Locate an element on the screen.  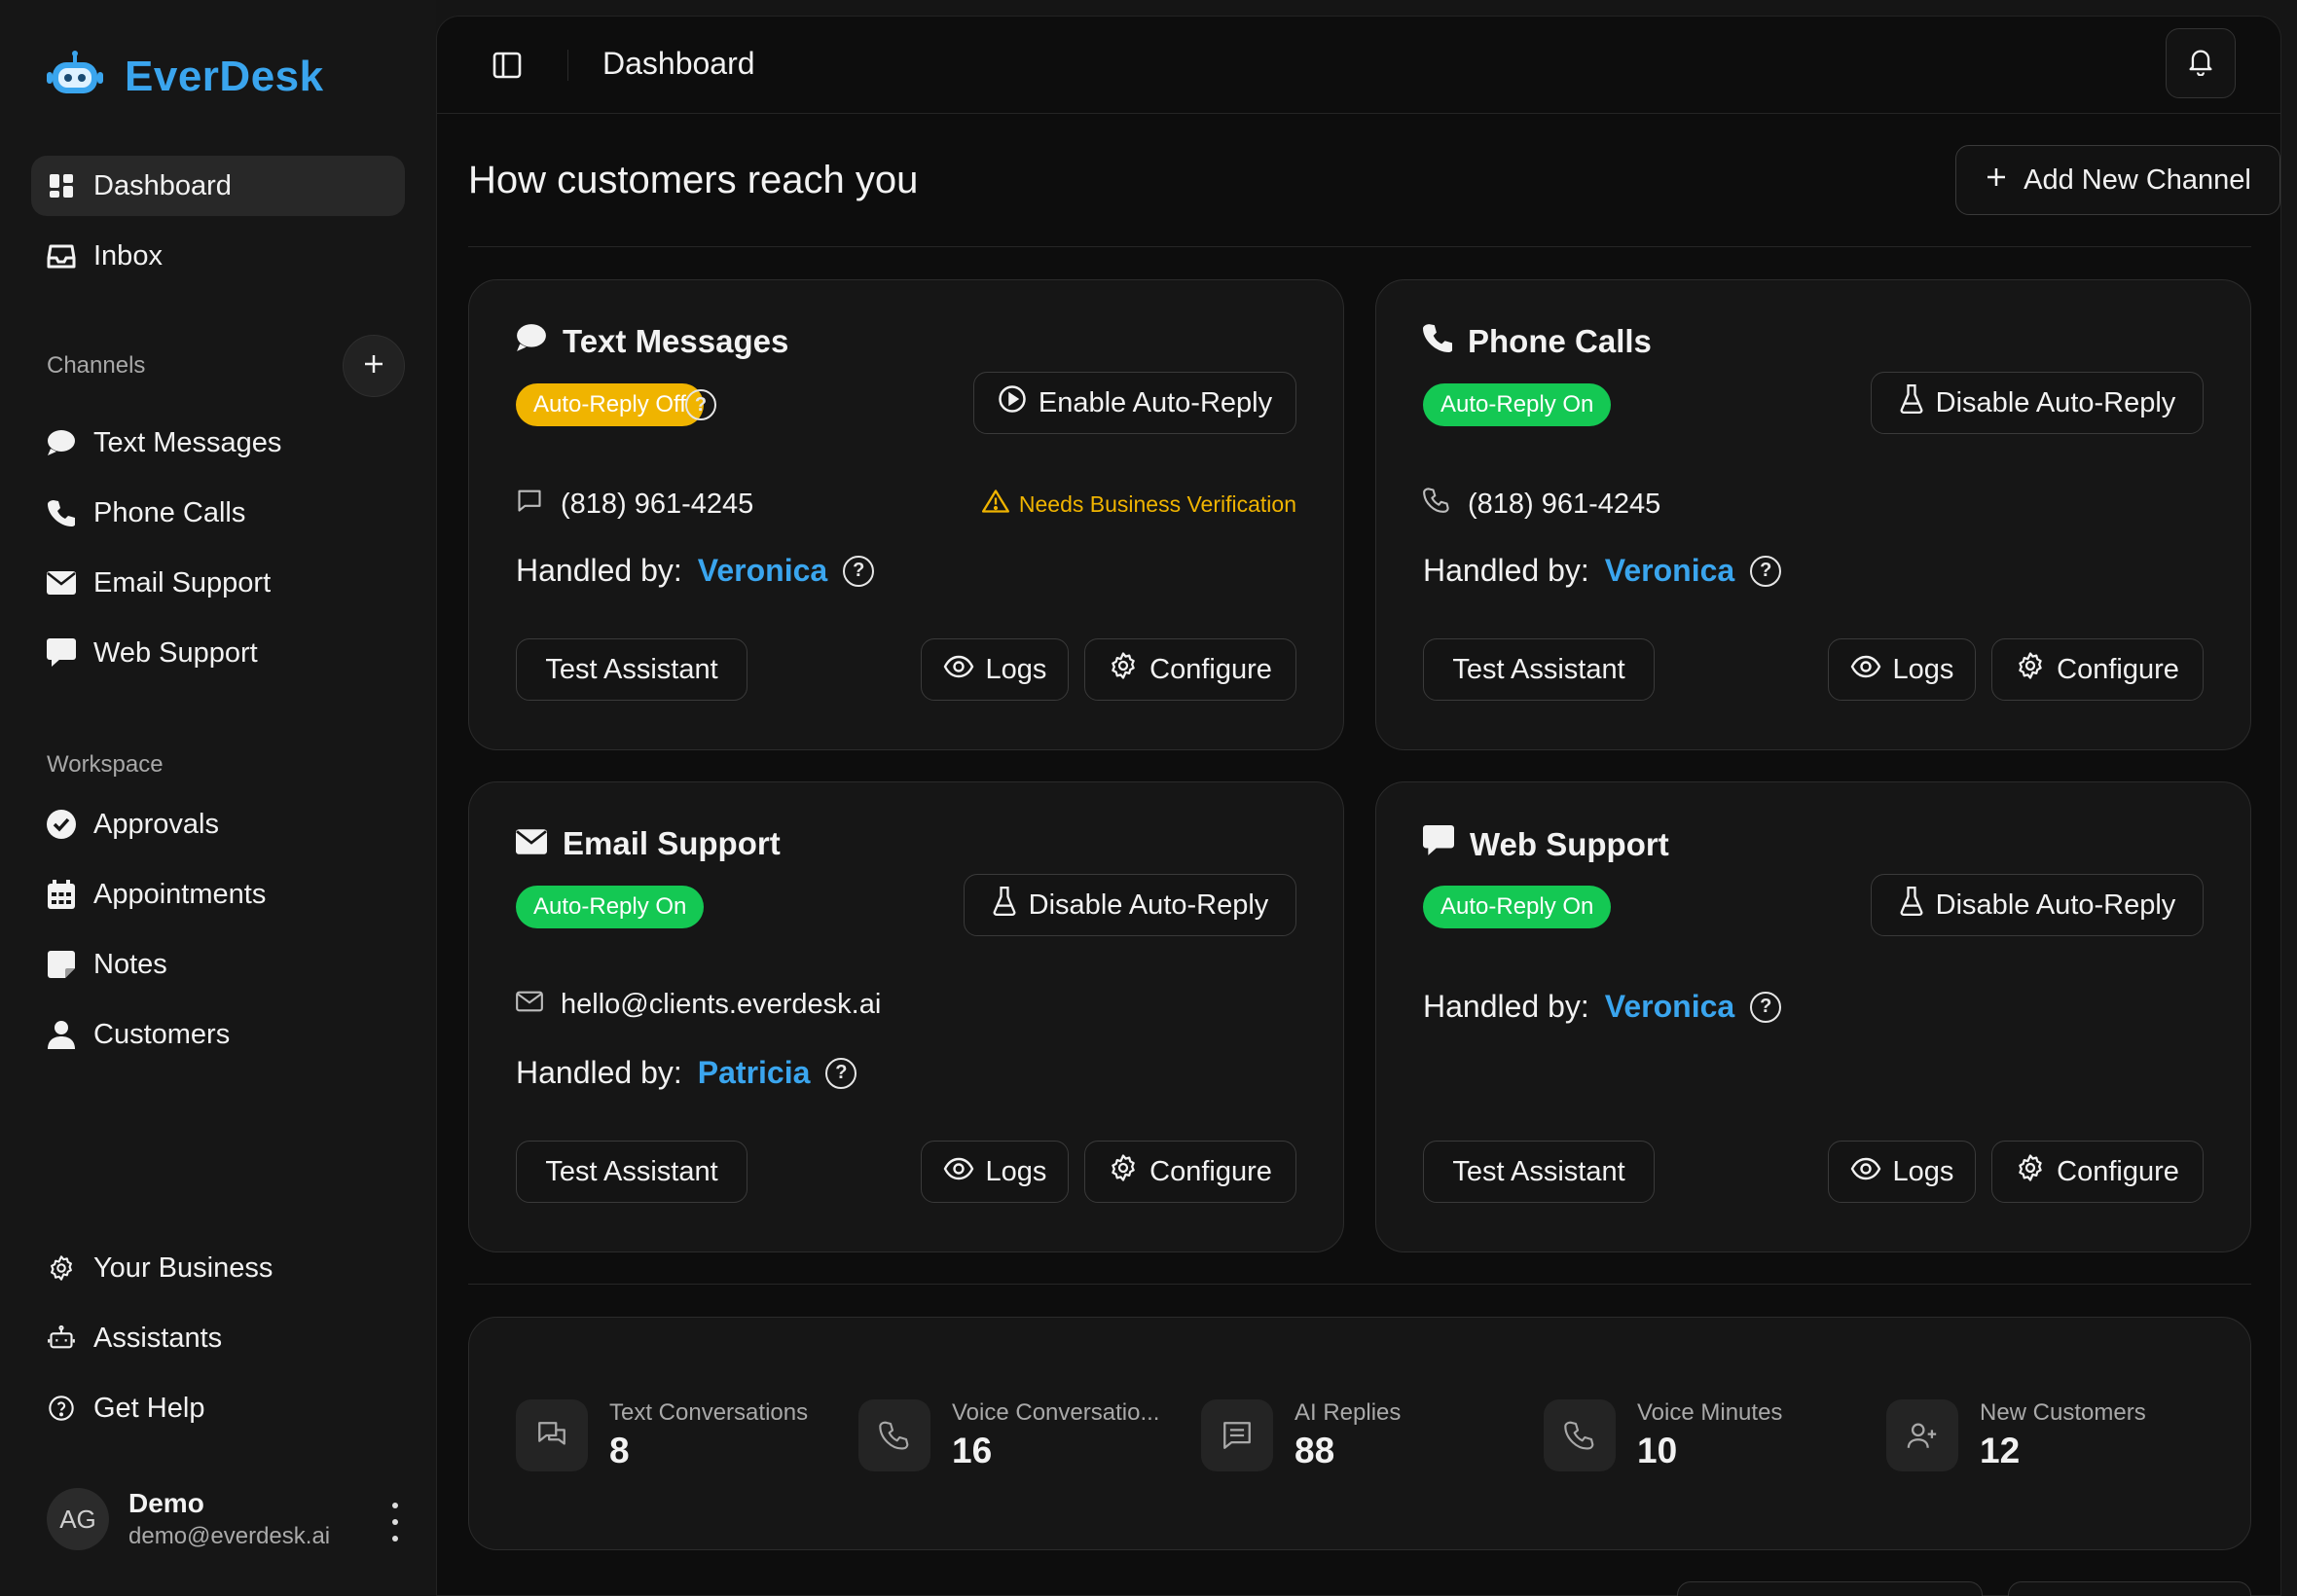
stat-text-conversations: Text Conversations 8 is located at coordinates (662, 1435).